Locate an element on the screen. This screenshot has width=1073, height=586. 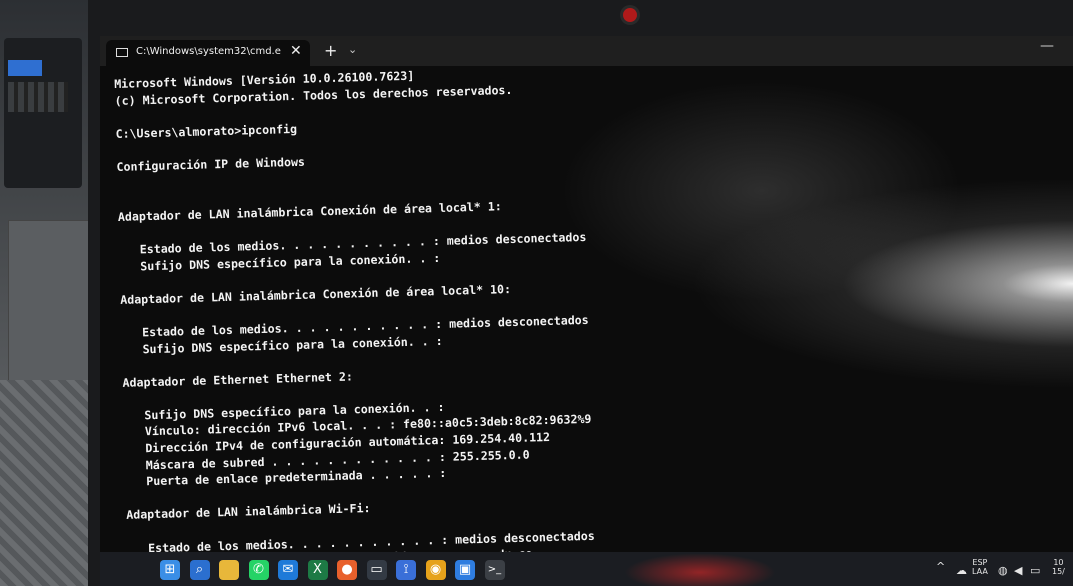
file-explorer-icon-glyph is located at coordinates (229, 570).